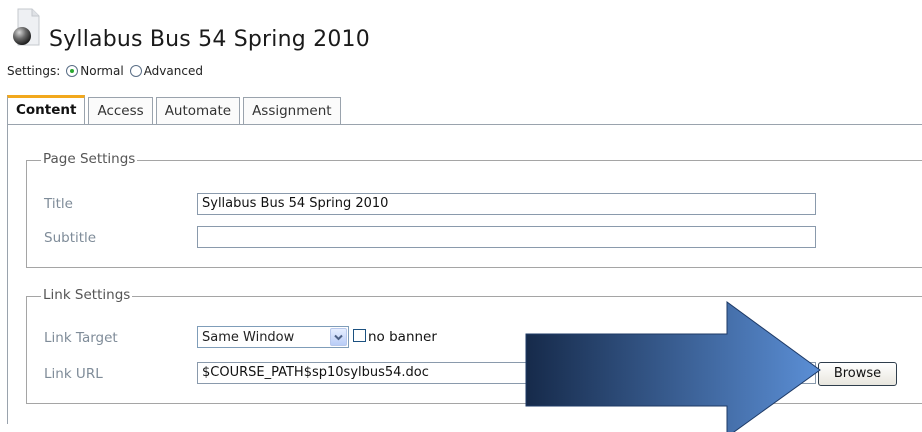 Image resolution: width=922 pixels, height=432 pixels. Describe the element at coordinates (292, 111) in the screenshot. I see `tab-assignment: Assignment` at that location.